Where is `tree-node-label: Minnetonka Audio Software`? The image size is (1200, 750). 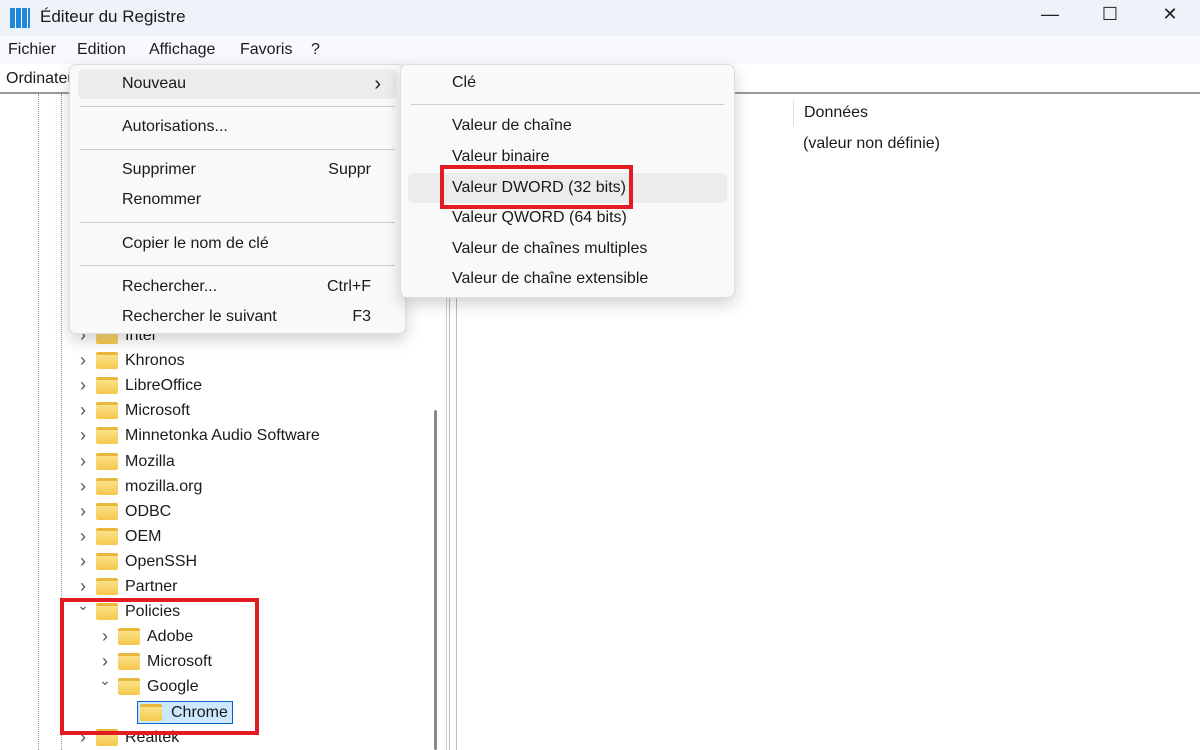
tree-node-label: Minnetonka Audio Software is located at coordinates (222, 436).